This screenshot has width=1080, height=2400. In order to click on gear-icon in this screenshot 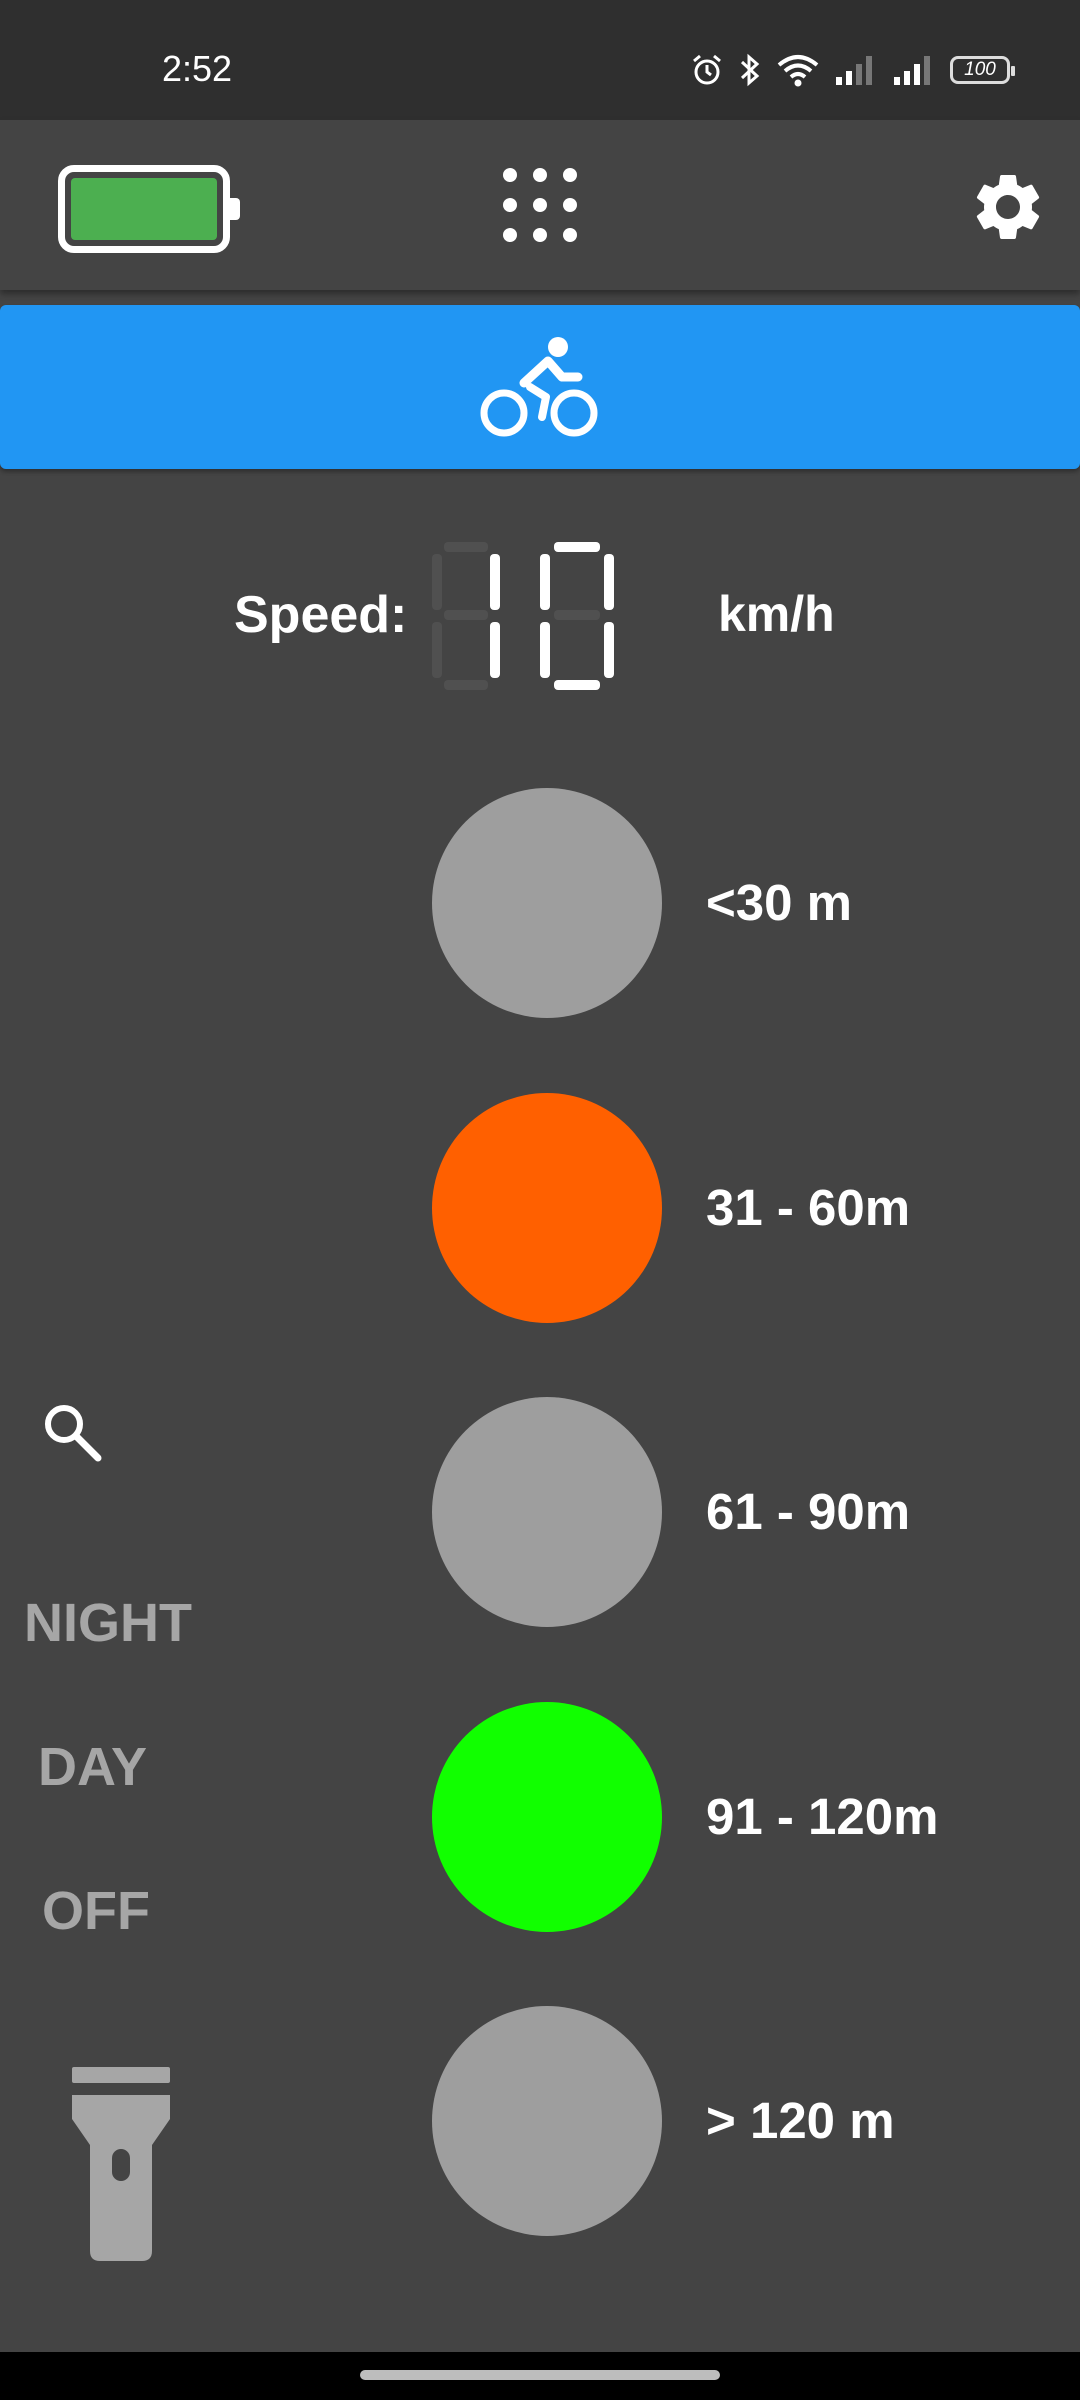, I will do `click(1008, 207)`.